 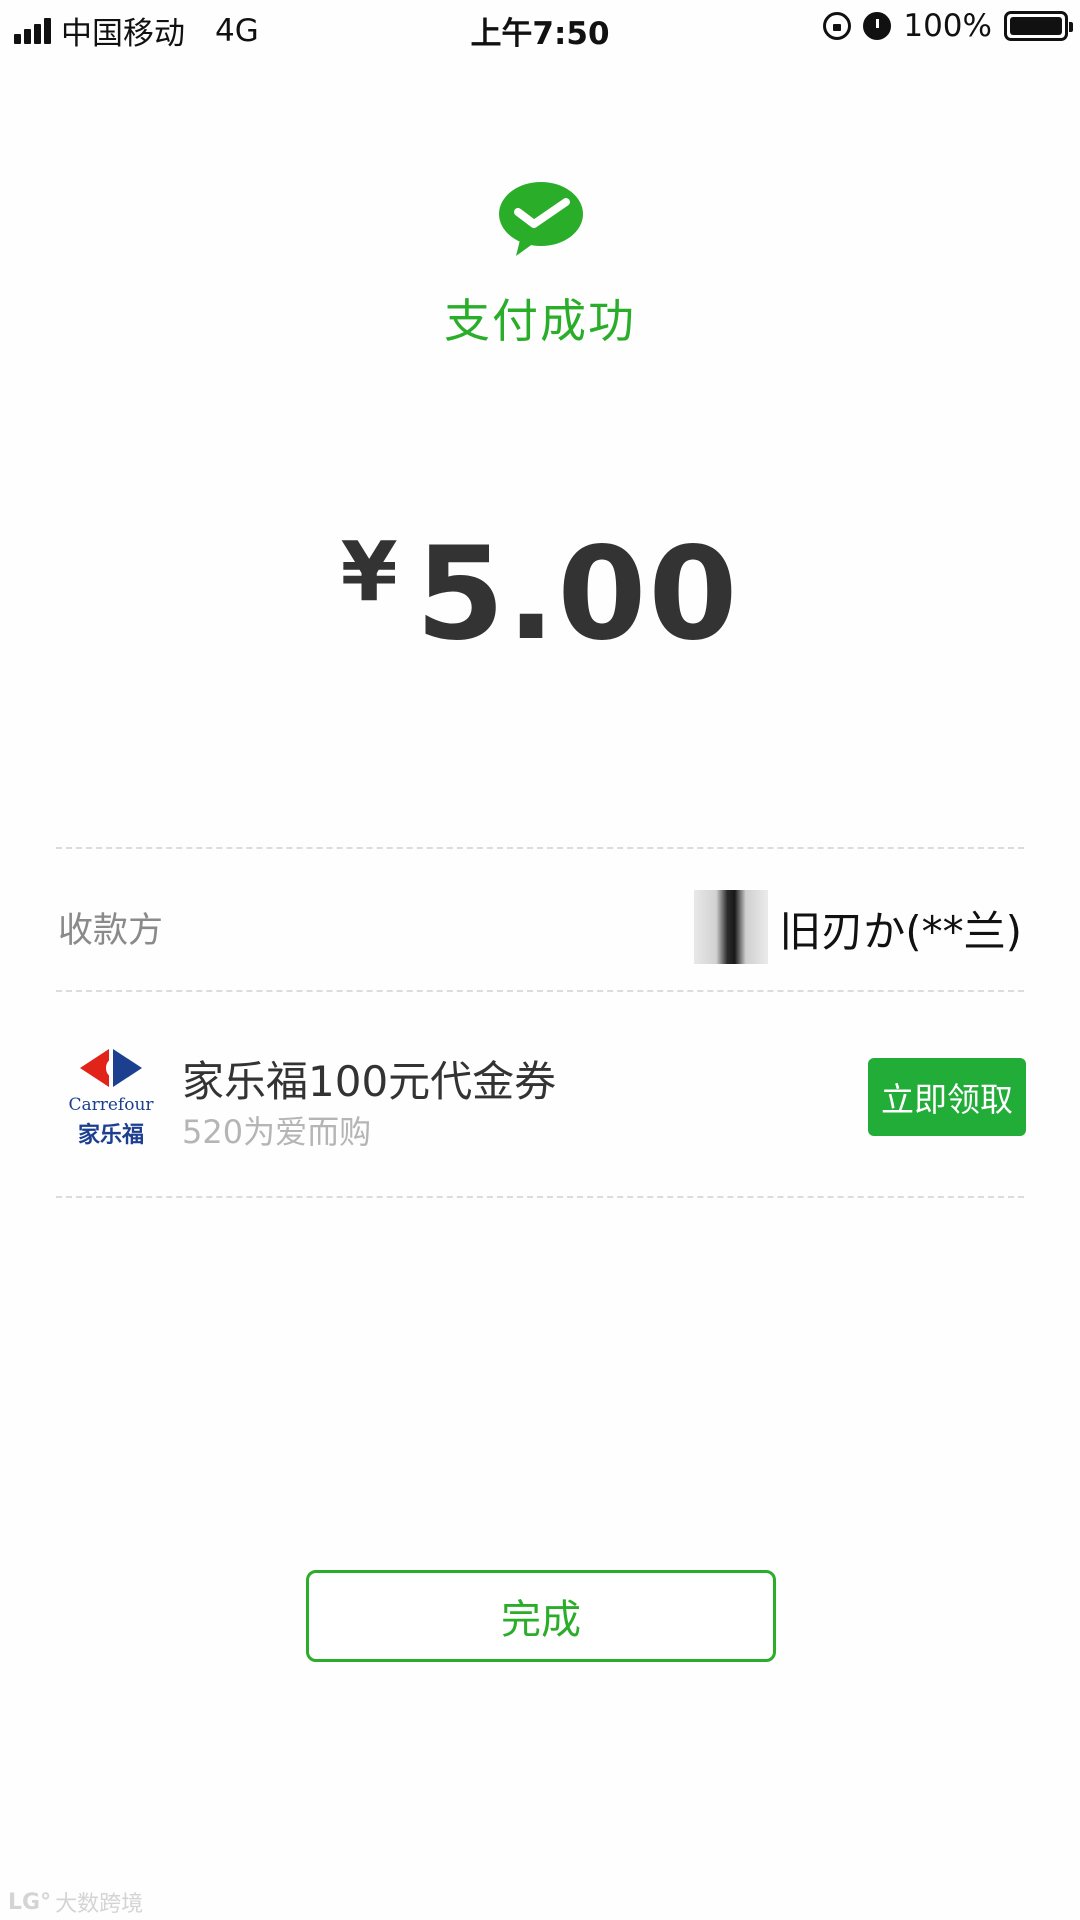 What do you see at coordinates (369, 1081) in the screenshot?
I see `coupon-title: 家乐福100元代金券` at bounding box center [369, 1081].